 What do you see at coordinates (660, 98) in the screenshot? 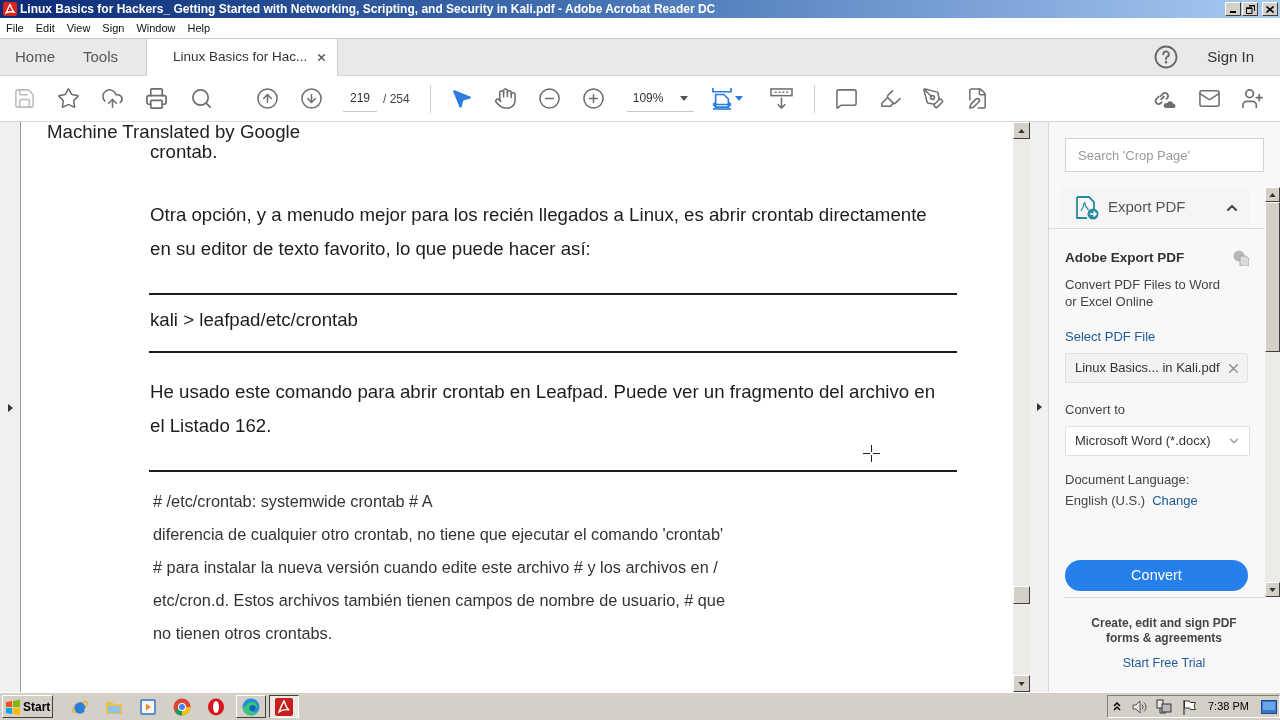
I see `zoom-dropdown: 109%` at bounding box center [660, 98].